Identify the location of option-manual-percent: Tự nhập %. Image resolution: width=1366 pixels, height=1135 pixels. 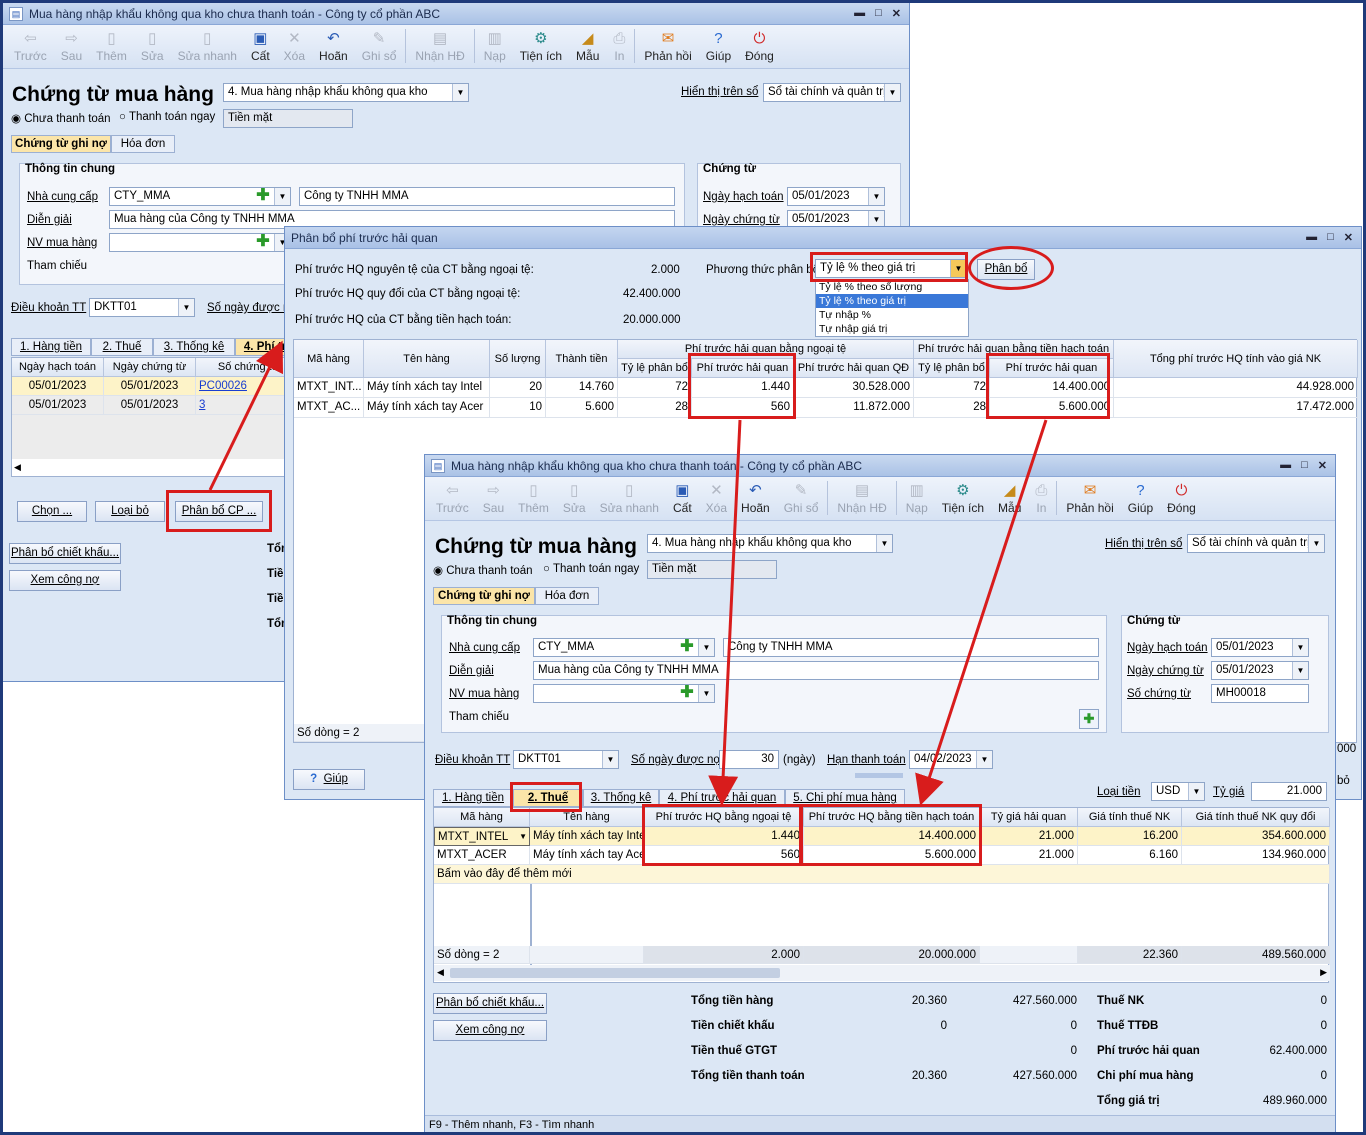
(892, 315).